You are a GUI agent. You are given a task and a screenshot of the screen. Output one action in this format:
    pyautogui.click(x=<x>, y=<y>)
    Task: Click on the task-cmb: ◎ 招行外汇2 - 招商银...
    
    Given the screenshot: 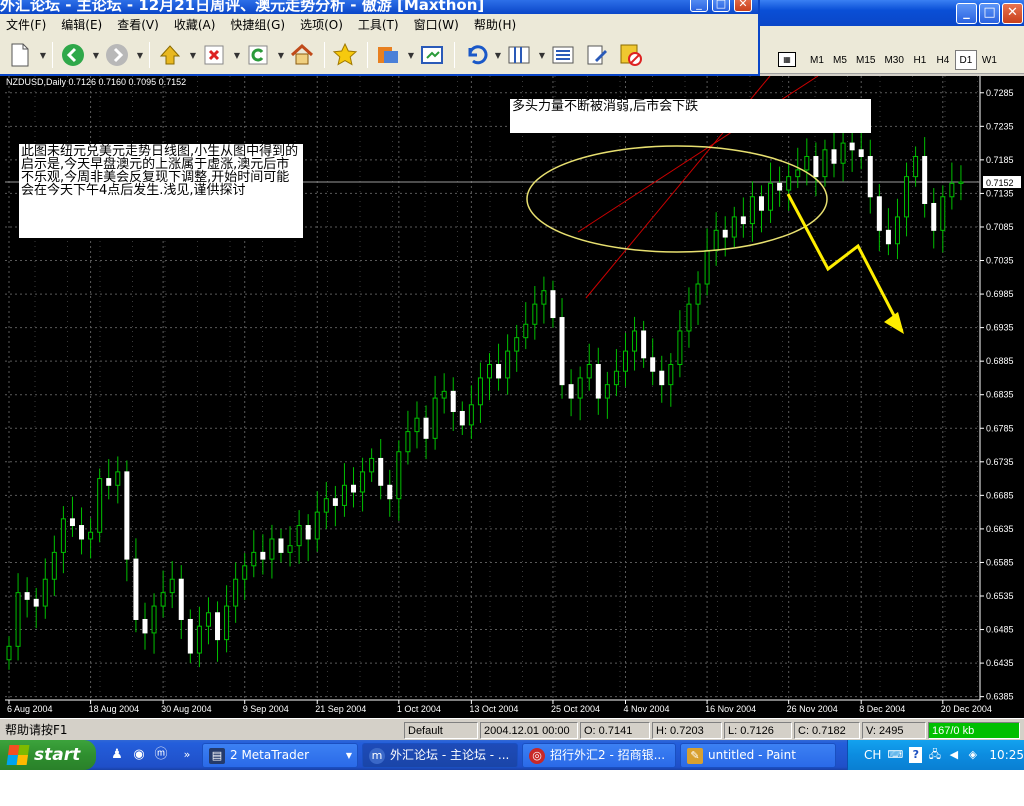 What is the action you would take?
    pyautogui.click(x=599, y=755)
    